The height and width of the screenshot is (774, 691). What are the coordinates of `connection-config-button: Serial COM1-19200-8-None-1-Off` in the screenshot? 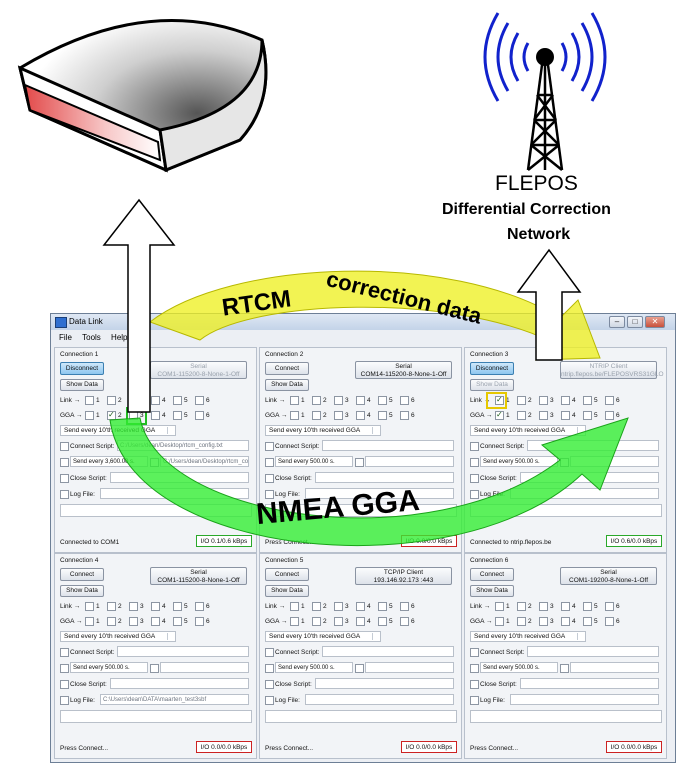 It's located at (608, 576).